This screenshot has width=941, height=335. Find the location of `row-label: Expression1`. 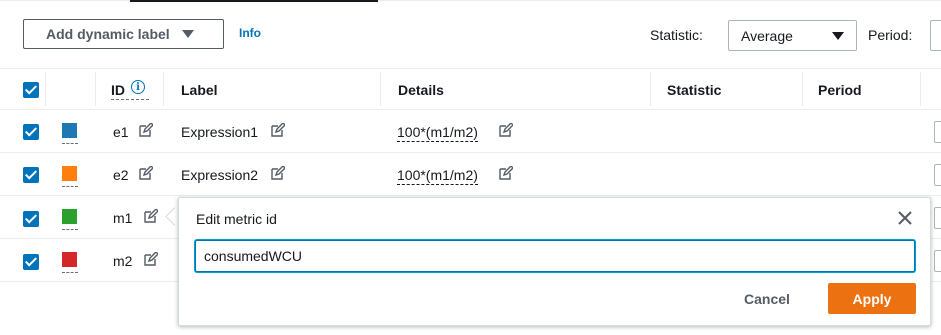

row-label: Expression1 is located at coordinates (220, 132).